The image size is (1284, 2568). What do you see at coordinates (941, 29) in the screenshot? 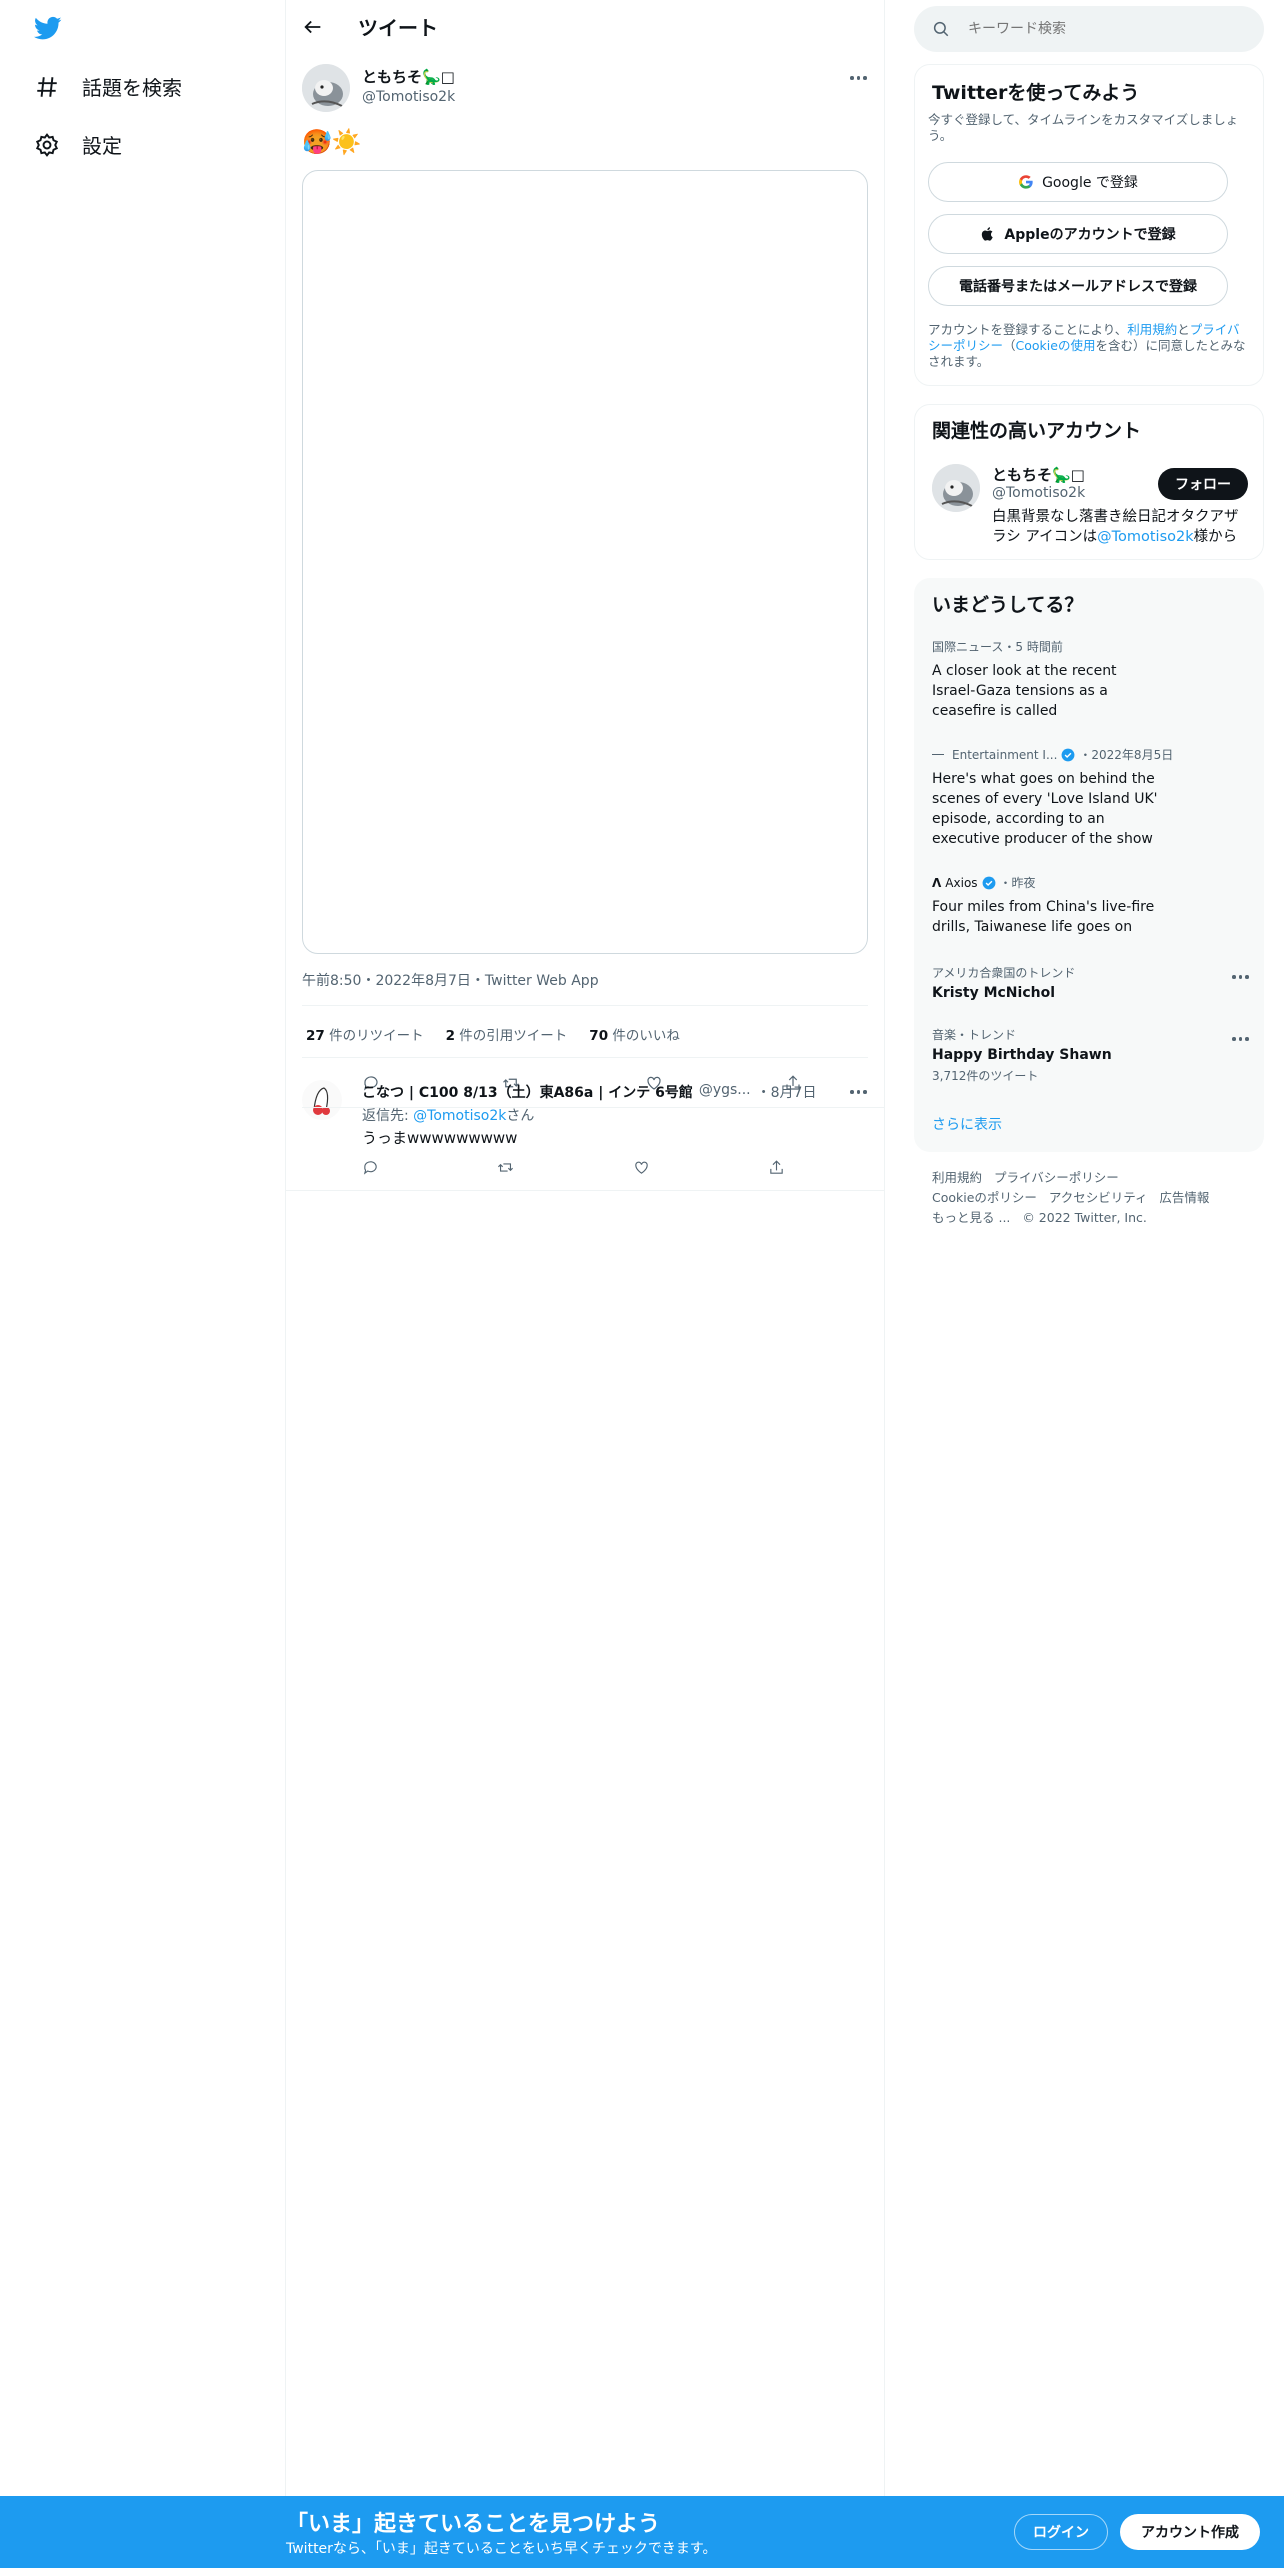
I see `search-icon` at bounding box center [941, 29].